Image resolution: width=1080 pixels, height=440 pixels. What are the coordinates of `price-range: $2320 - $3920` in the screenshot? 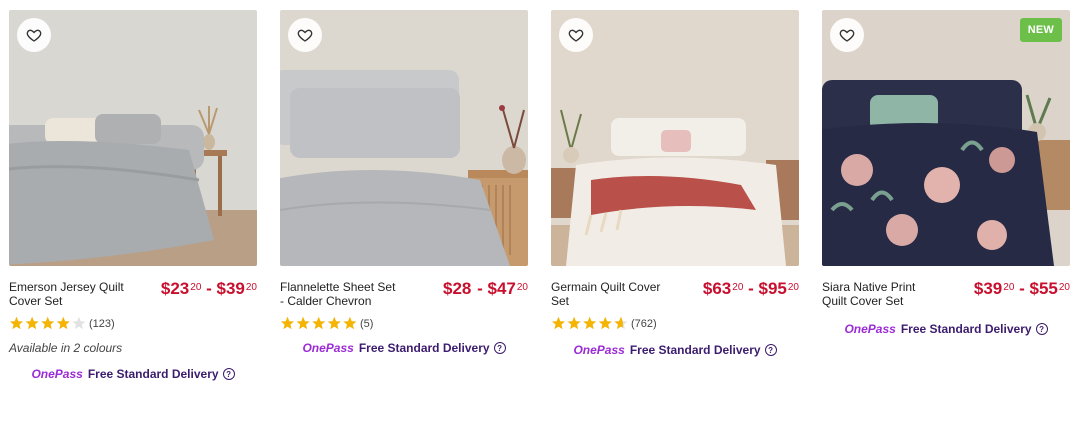 It's located at (208, 288).